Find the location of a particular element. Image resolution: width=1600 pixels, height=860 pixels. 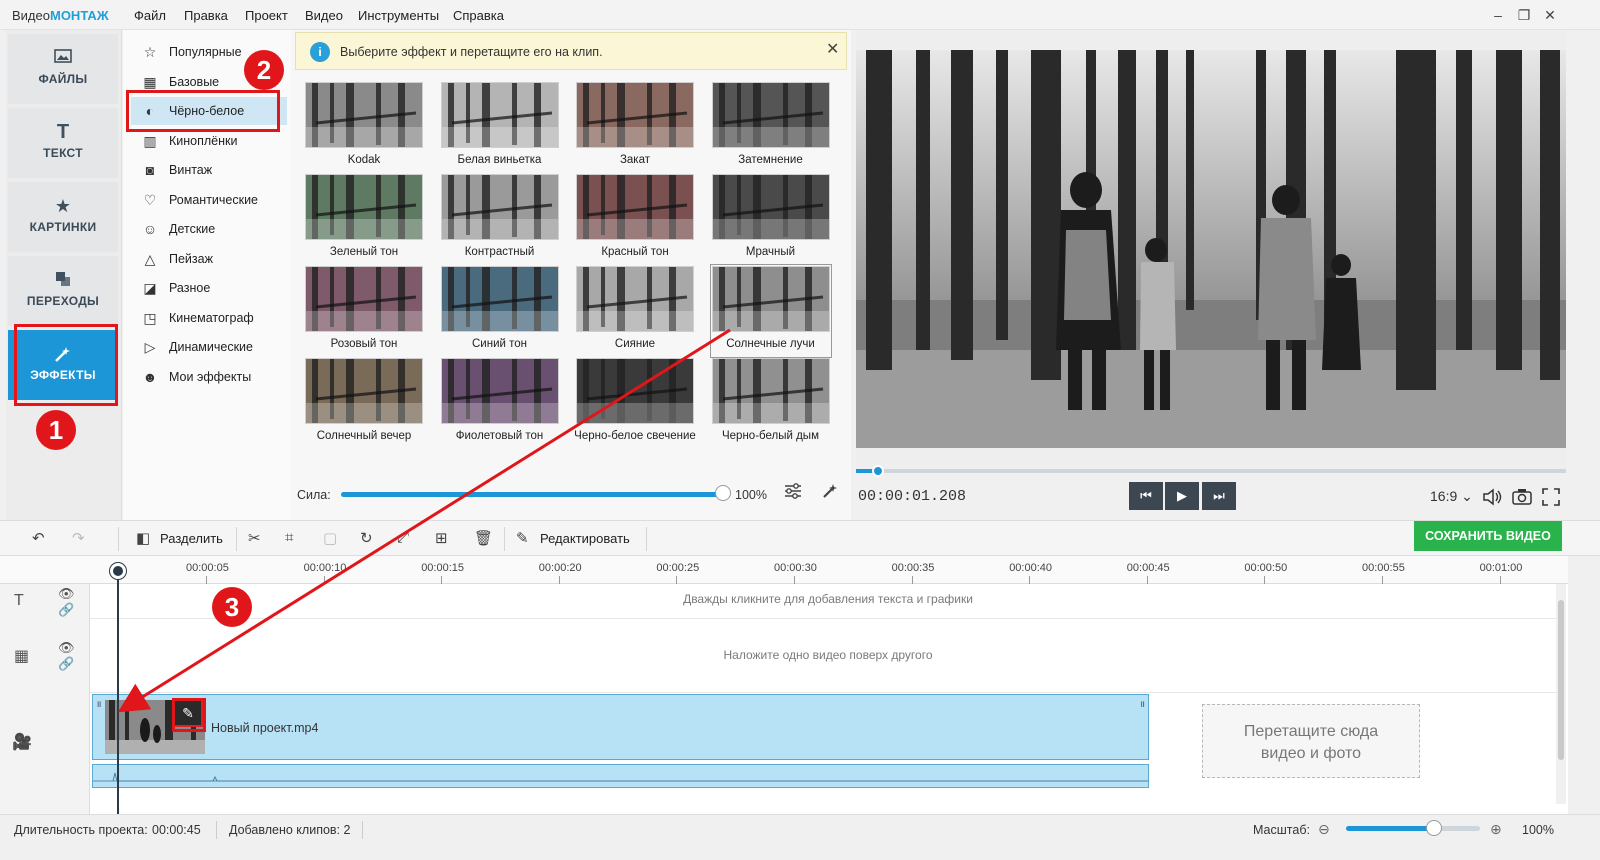

edit-pencil-icon: ✎ is located at coordinates (522, 538).